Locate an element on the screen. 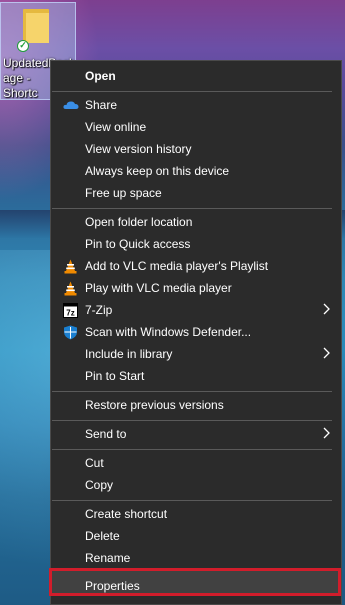 The image size is (345, 605). menu-item-label: Cut is located at coordinates (94, 463).